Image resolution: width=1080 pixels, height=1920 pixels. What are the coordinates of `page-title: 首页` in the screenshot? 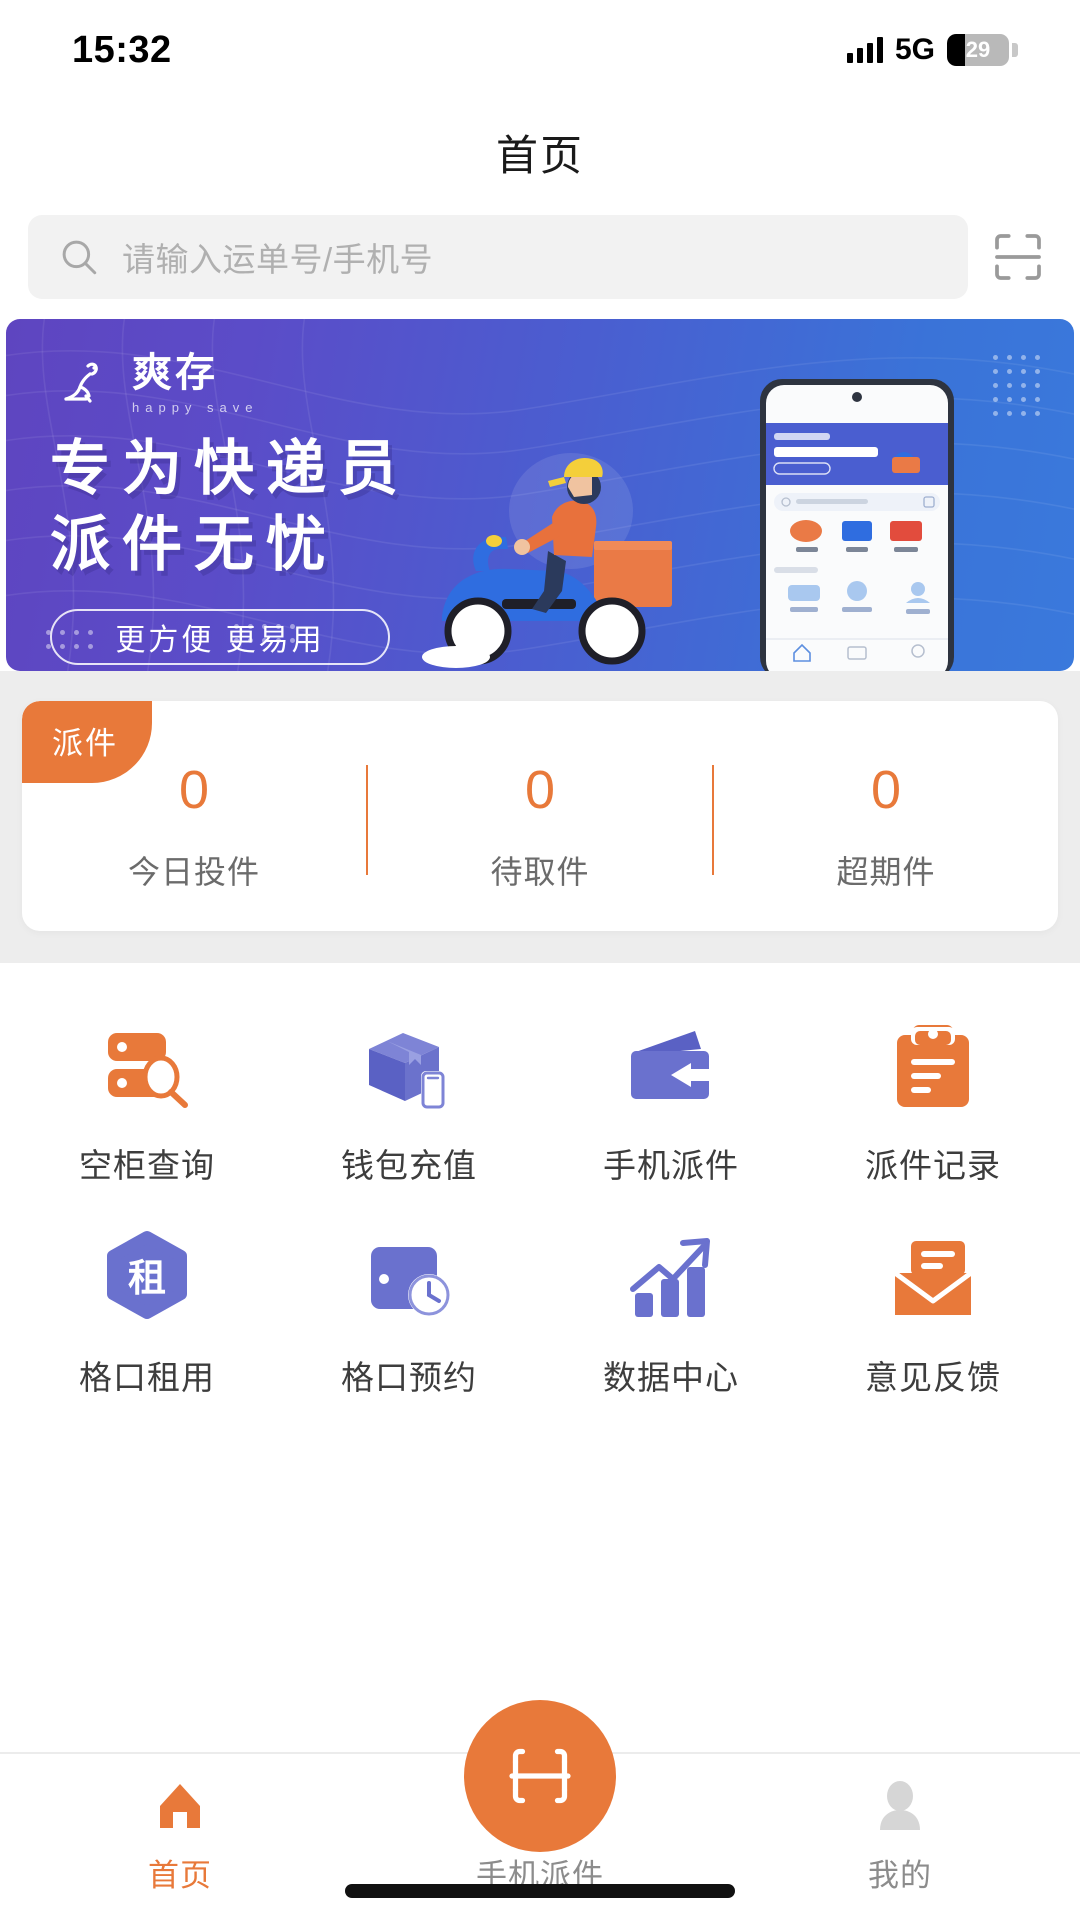 It's located at (539, 155).